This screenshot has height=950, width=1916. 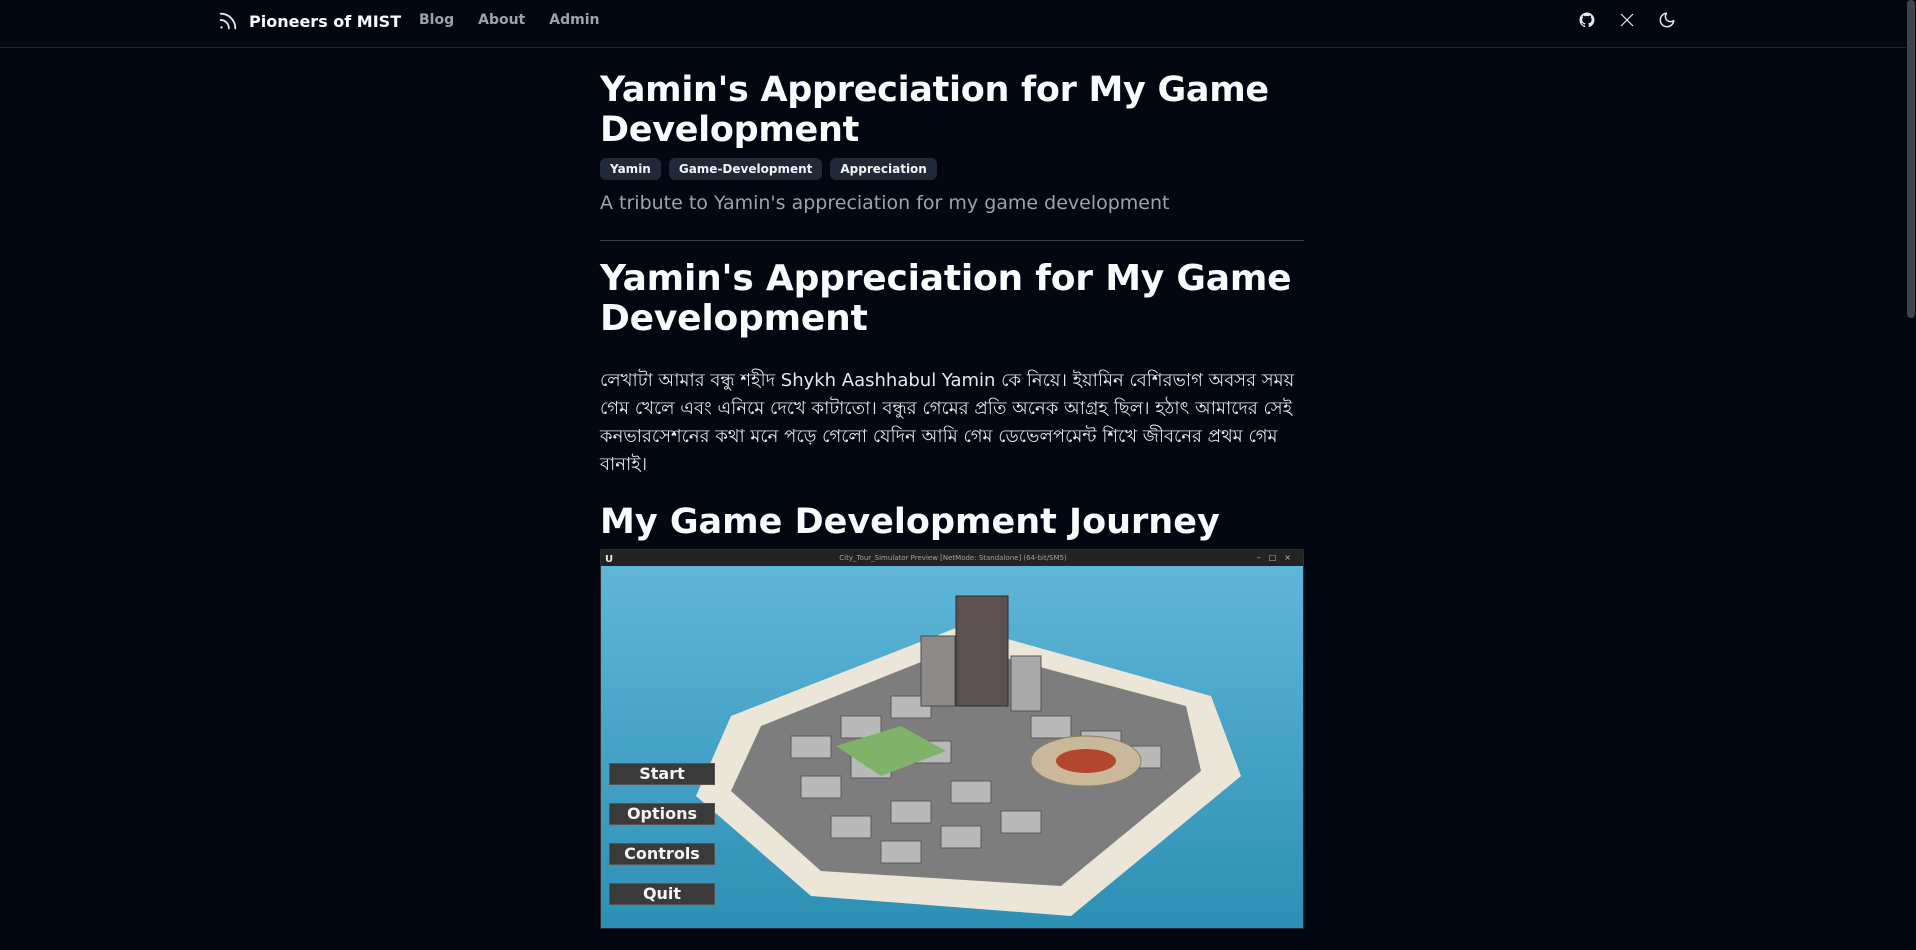 I want to click on tag-list: Yamin Game-Development Appreciation, so click(x=952, y=169).